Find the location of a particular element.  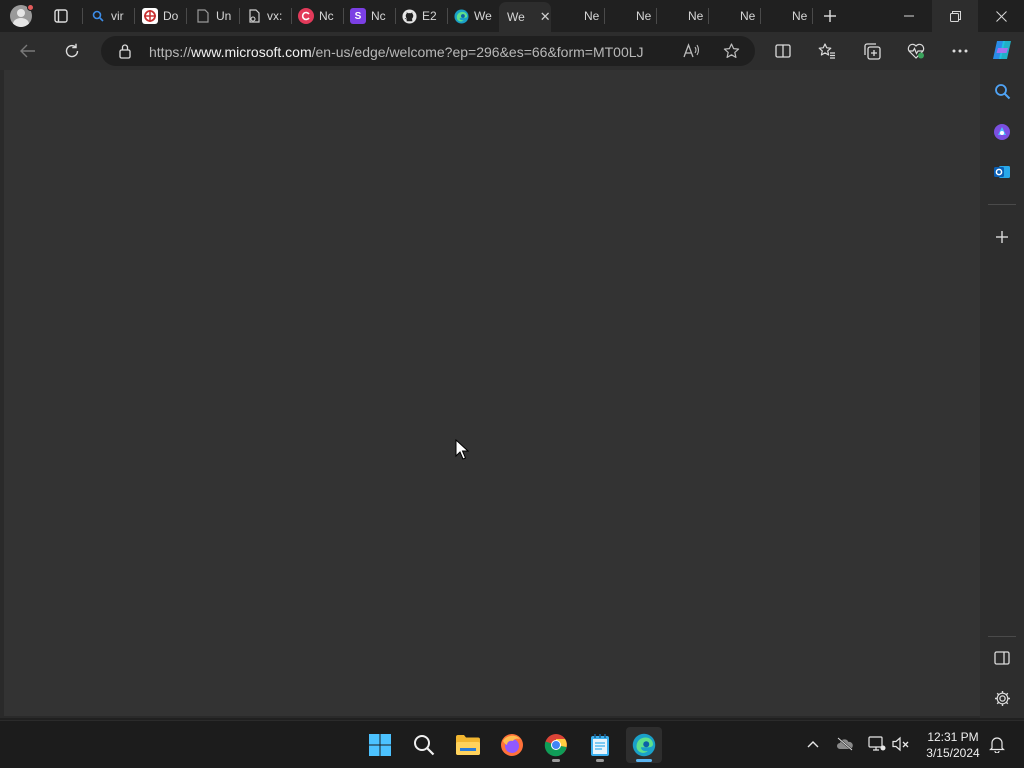

tab-8: We is located at coordinates (475, 16).